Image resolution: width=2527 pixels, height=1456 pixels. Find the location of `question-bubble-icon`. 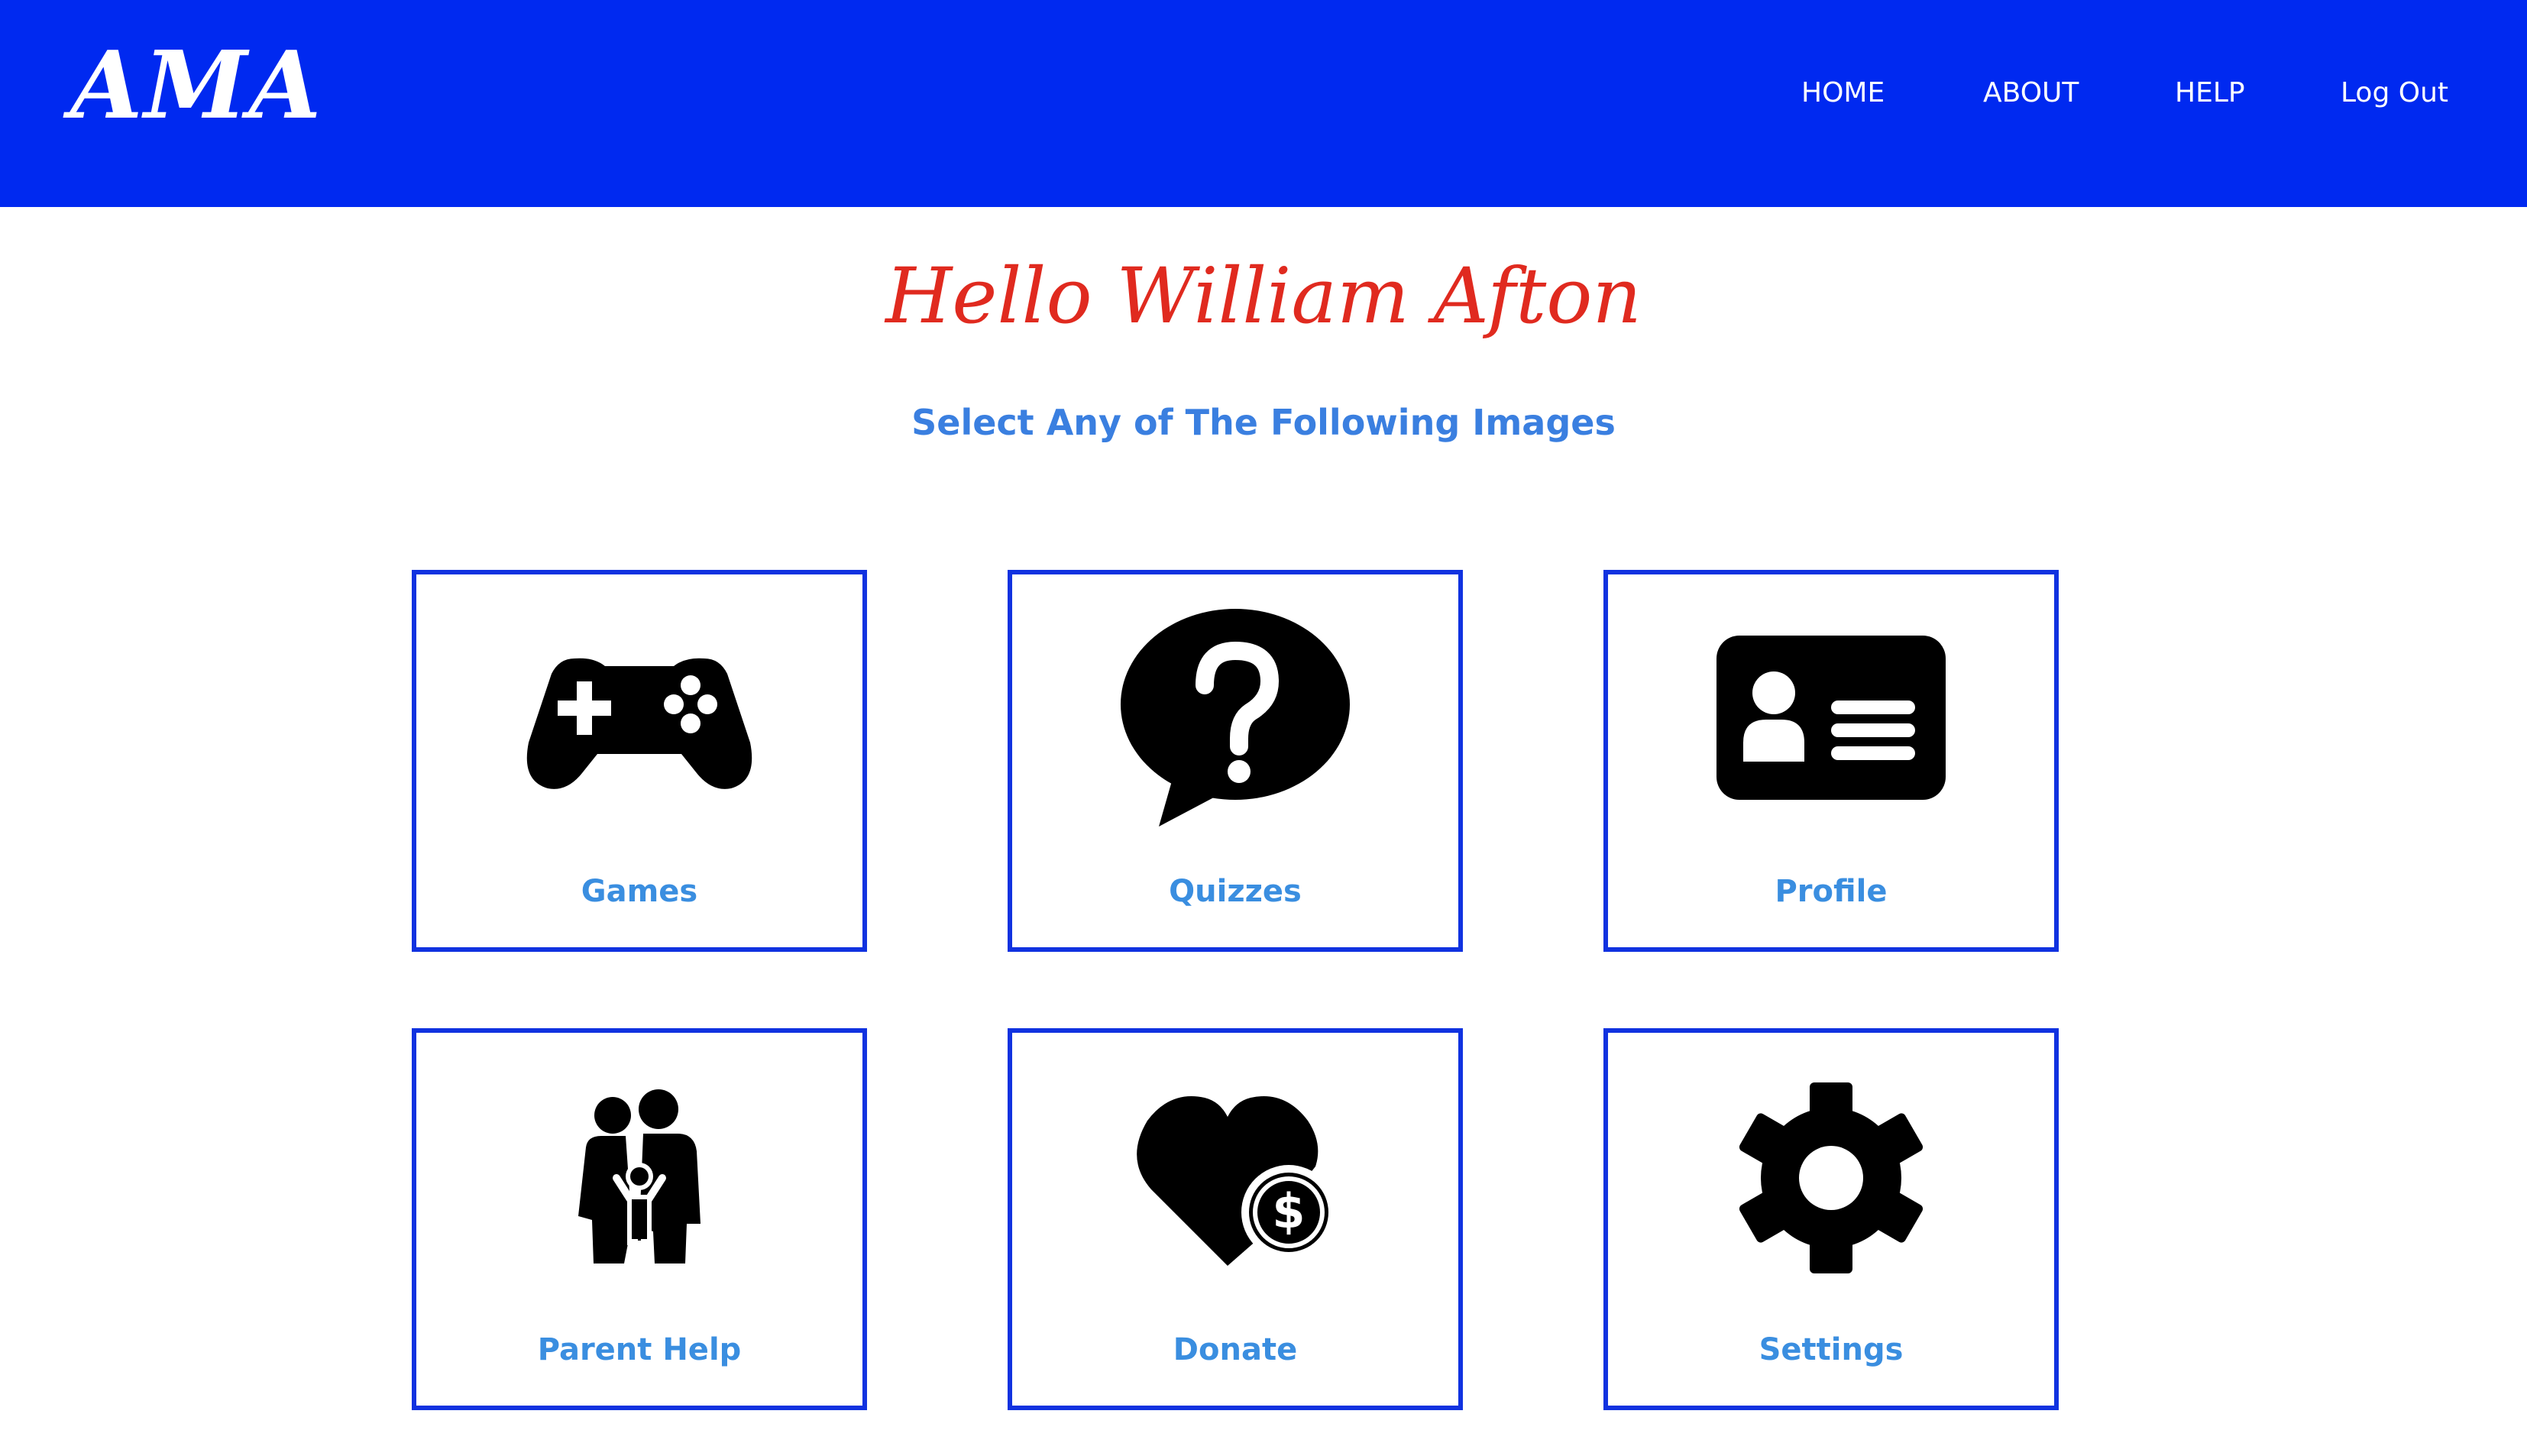

question-bubble-icon is located at coordinates (1235, 720).